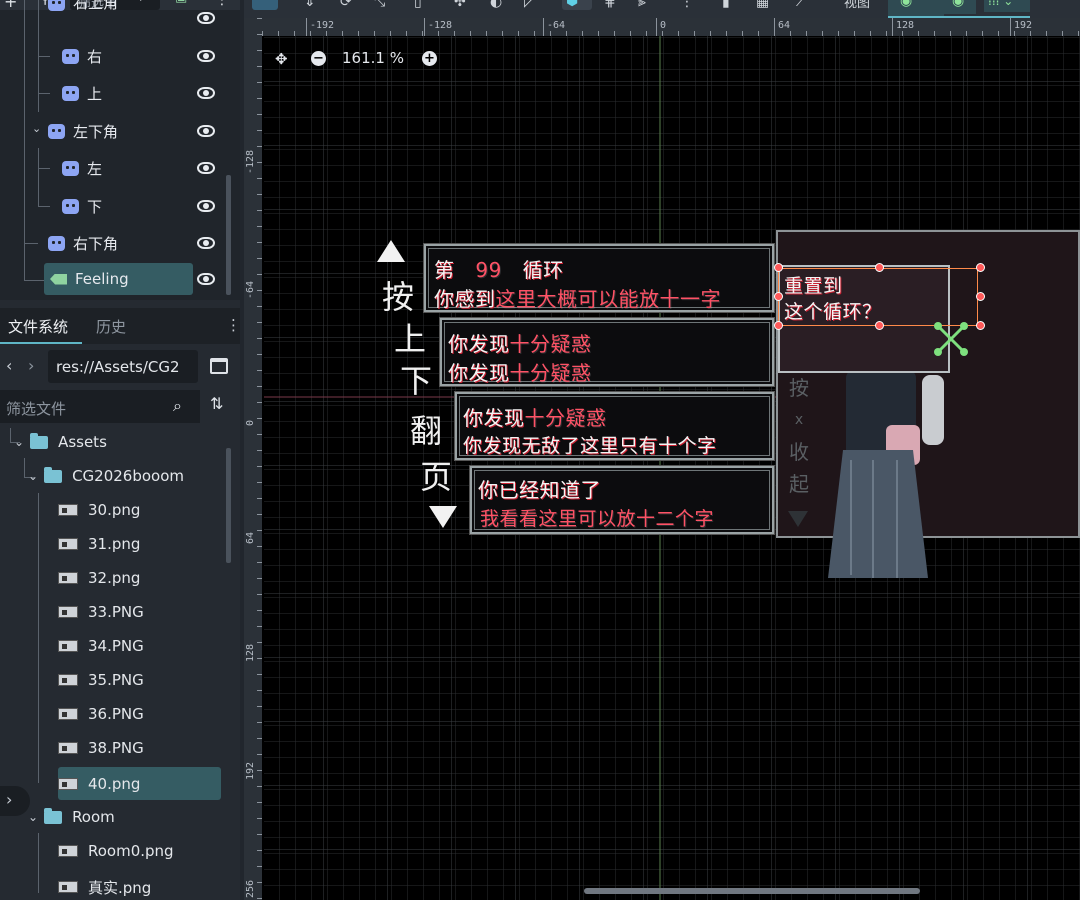 This screenshot has height=900, width=1080. Describe the element at coordinates (607, 352) in the screenshot. I see `dialog-box-2: 你发现十分疑惑 你发现十分疑惑` at that location.